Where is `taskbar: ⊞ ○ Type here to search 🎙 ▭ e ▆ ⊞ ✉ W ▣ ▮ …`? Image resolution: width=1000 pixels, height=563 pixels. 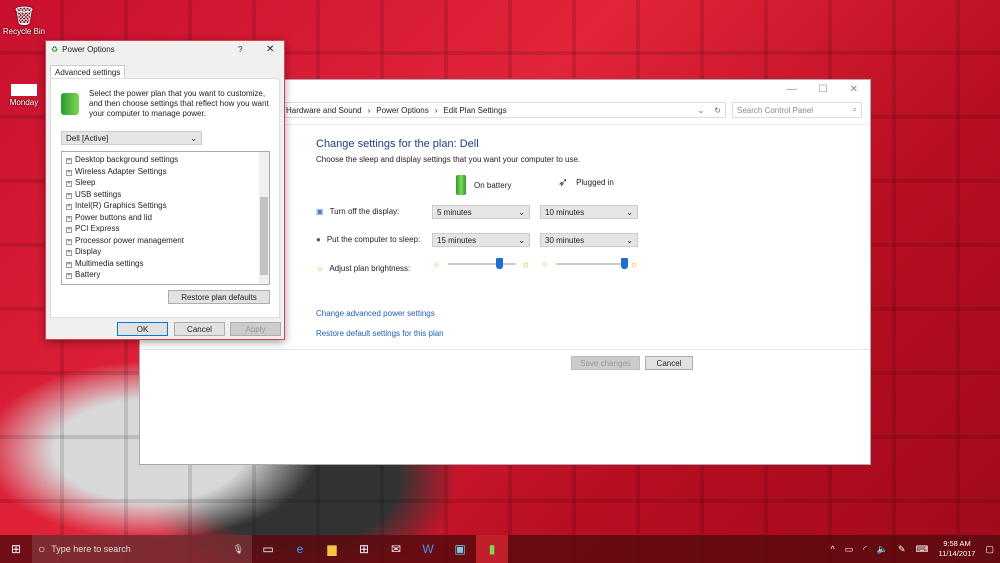
taskbar: ⊞ ○ Type here to search 🎙 ▭ e ▆ ⊞ ✉ W ▣ ▮ … is located at coordinates (500, 549).